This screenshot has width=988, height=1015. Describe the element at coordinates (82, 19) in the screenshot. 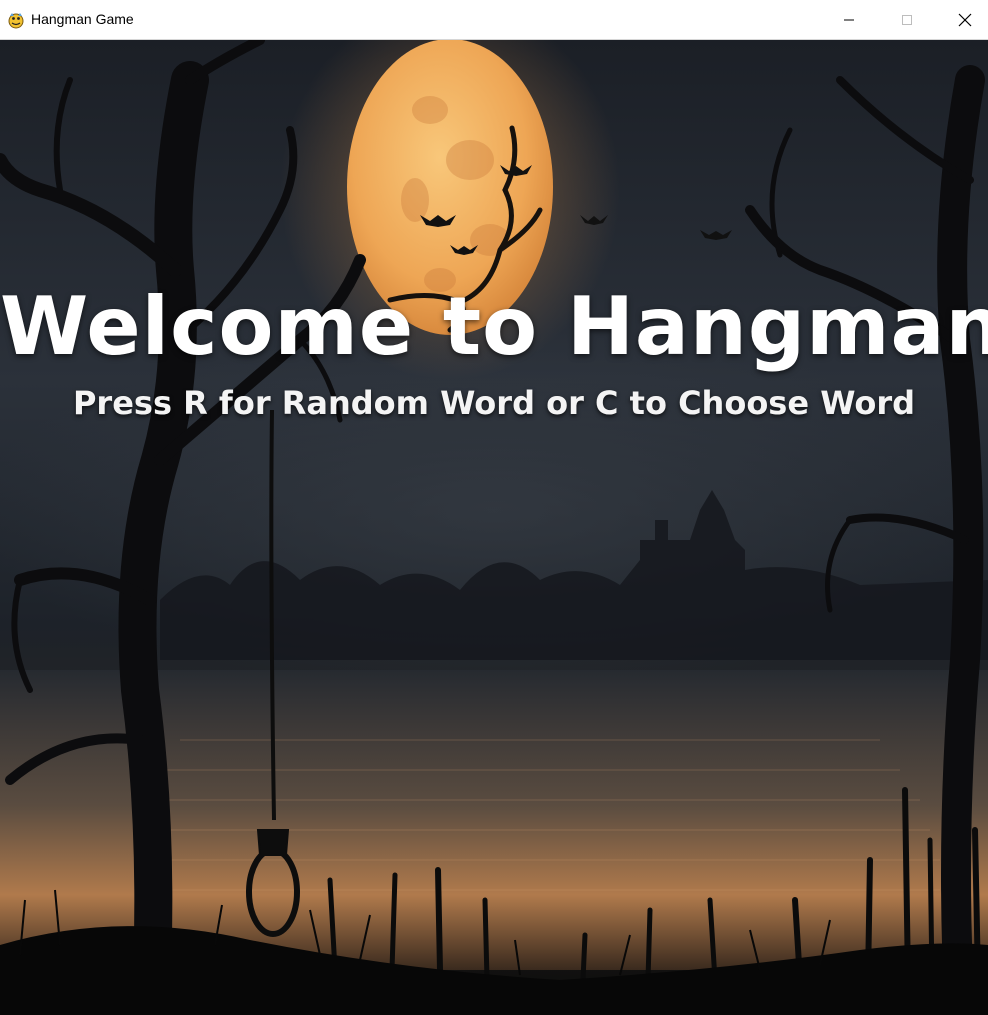

I see `window-title: Hangman Game` at that location.